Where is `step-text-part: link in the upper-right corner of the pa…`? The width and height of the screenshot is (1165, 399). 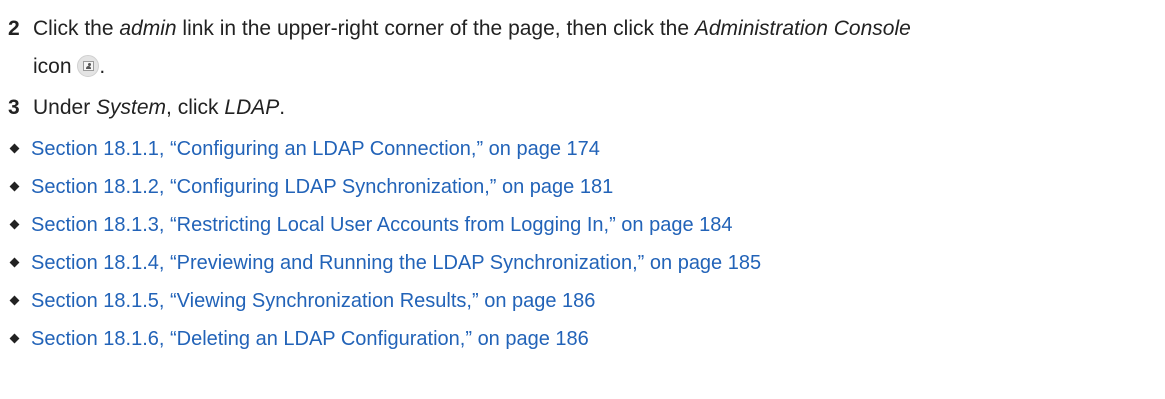 step-text-part: link in the upper-right corner of the pa… is located at coordinates (435, 28).